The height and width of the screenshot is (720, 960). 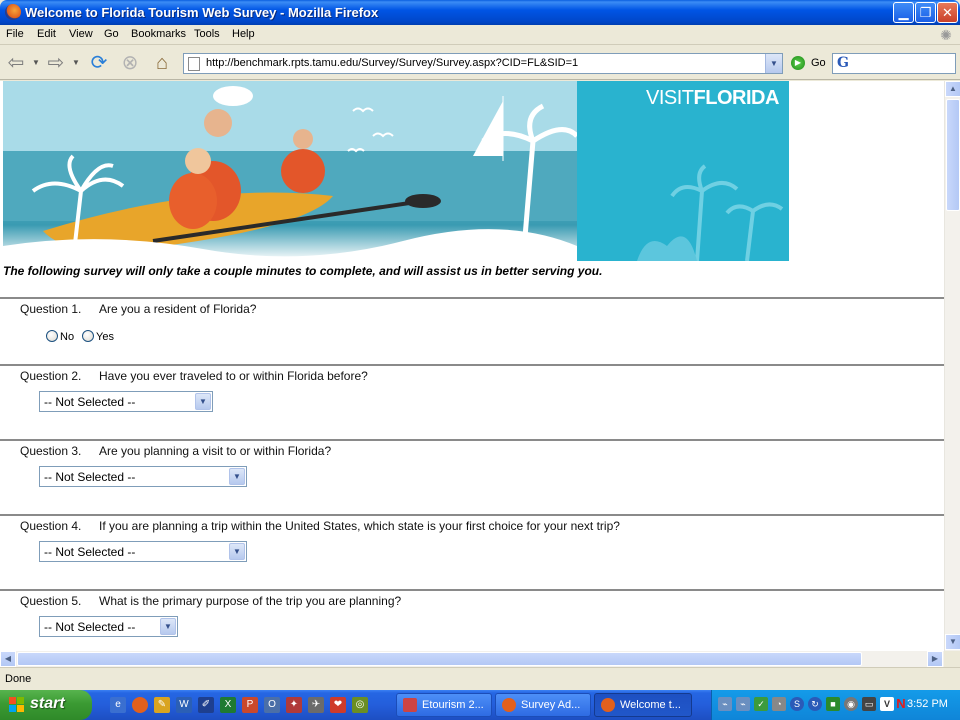 What do you see at coordinates (338, 705) in the screenshot?
I see `app2-icon: ❤` at bounding box center [338, 705].